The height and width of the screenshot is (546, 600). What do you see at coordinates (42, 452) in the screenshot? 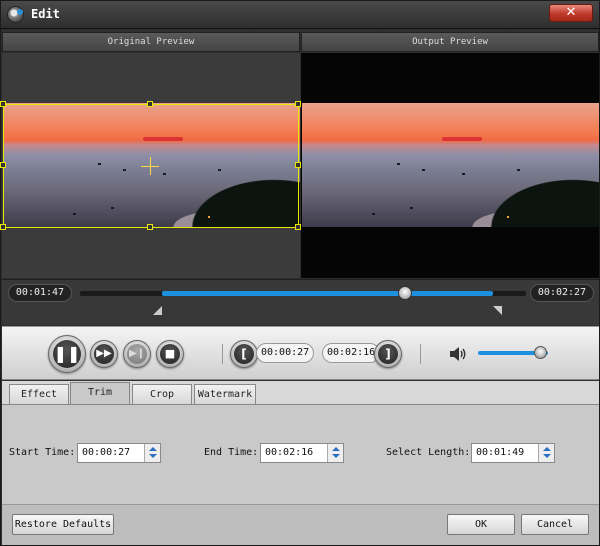
I see `start-time-label: Start Time:` at bounding box center [42, 452].